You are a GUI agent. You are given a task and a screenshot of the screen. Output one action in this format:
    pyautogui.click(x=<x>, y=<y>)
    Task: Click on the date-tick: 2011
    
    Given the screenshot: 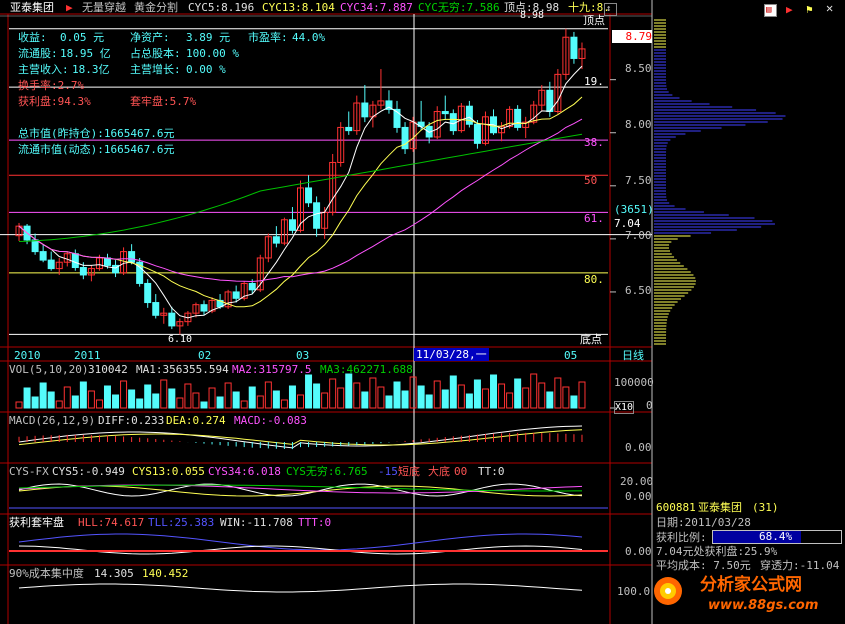 What is the action you would take?
    pyautogui.click(x=87, y=355)
    